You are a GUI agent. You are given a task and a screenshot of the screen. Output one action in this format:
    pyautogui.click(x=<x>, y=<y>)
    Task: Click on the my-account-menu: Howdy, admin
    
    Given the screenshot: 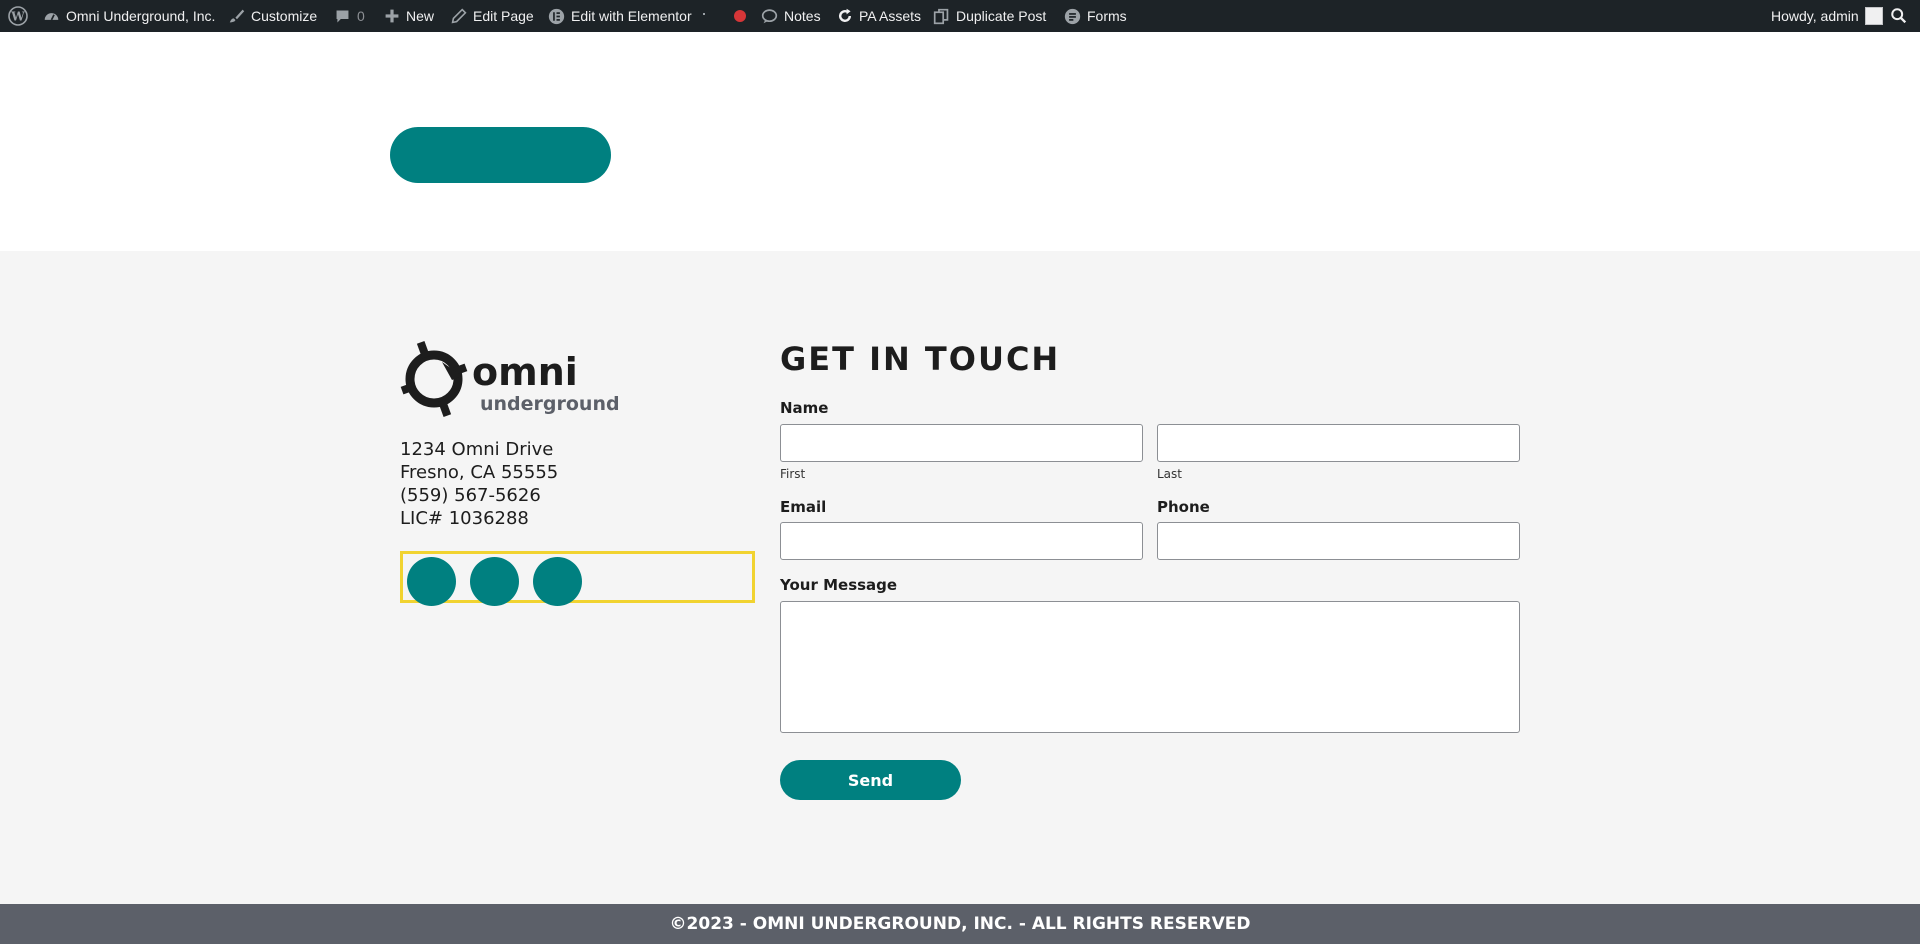 What is the action you would take?
    pyautogui.click(x=1827, y=16)
    